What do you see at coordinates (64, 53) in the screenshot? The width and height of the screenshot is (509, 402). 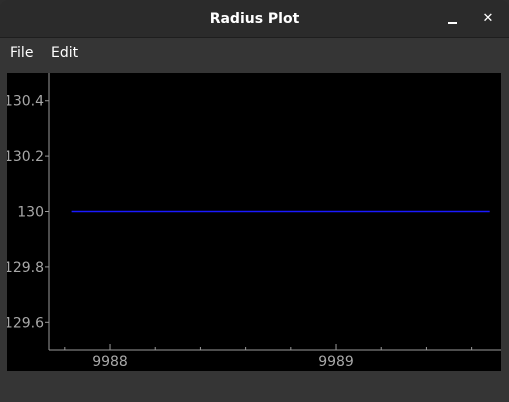 I see `menu-edit: Edit` at bounding box center [64, 53].